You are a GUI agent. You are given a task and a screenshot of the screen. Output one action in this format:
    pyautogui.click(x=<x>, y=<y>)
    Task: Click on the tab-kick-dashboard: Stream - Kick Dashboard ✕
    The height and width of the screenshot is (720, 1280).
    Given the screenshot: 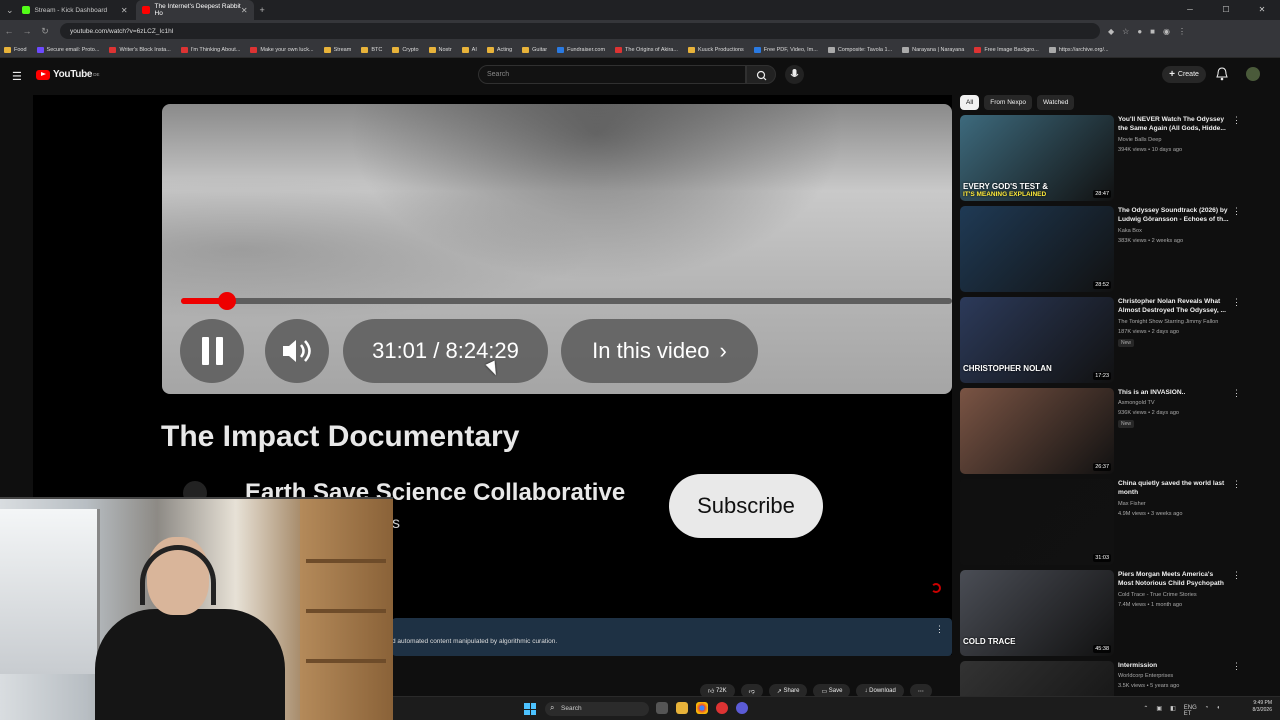 What is the action you would take?
    pyautogui.click(x=75, y=10)
    